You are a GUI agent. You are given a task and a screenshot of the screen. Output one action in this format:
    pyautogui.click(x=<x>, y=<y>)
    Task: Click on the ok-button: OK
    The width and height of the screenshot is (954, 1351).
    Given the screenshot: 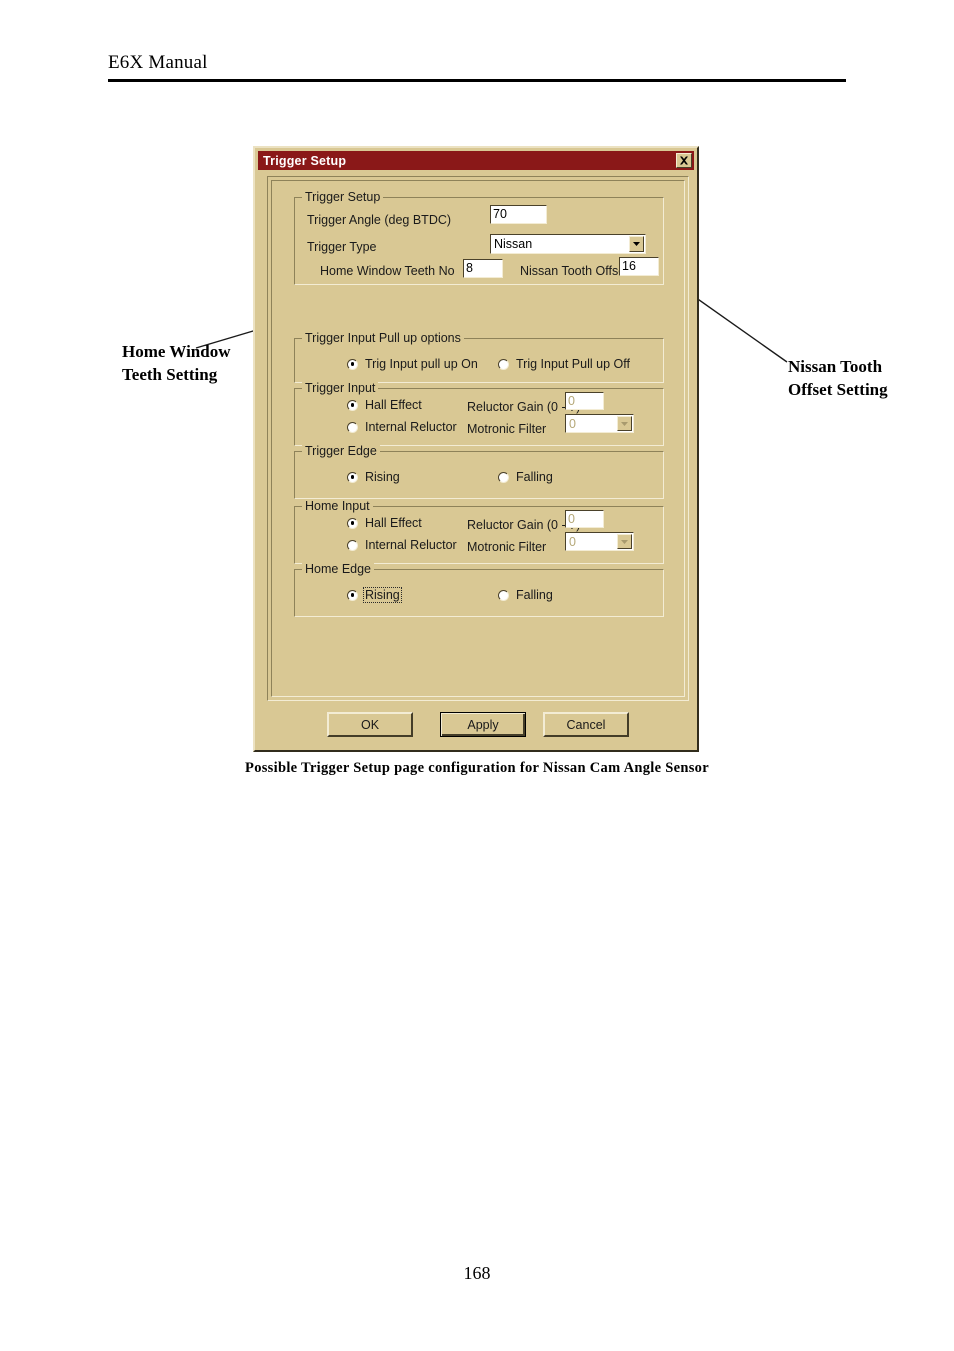 What is the action you would take?
    pyautogui.click(x=370, y=724)
    